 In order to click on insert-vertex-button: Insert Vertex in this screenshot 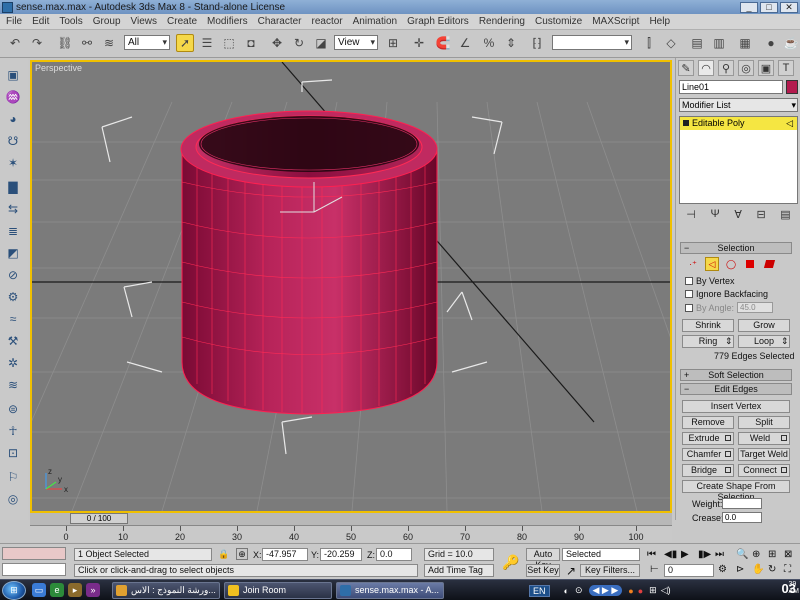, I will do `click(736, 406)`.